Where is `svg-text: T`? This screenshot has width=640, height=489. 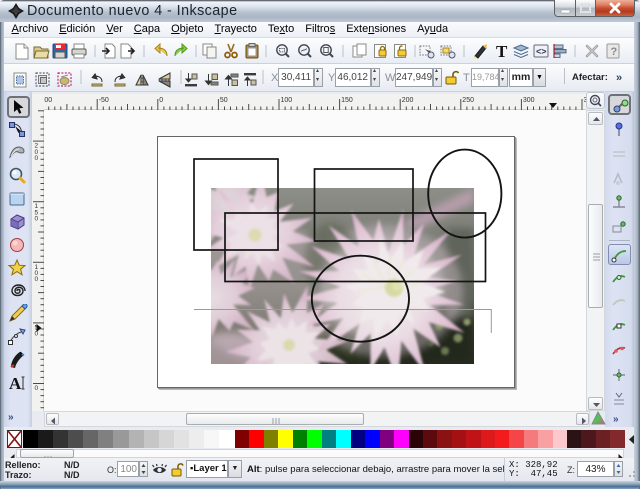
svg-text: T is located at coordinates (502, 51).